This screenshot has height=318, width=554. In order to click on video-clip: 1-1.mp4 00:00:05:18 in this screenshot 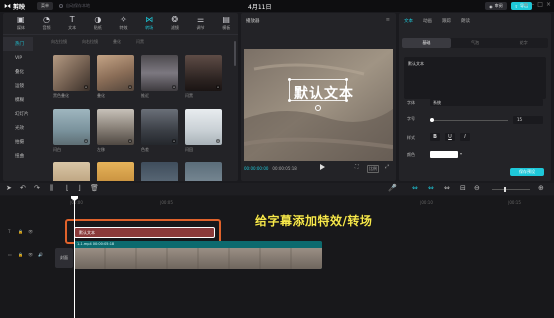, I will do `click(198, 255)`.